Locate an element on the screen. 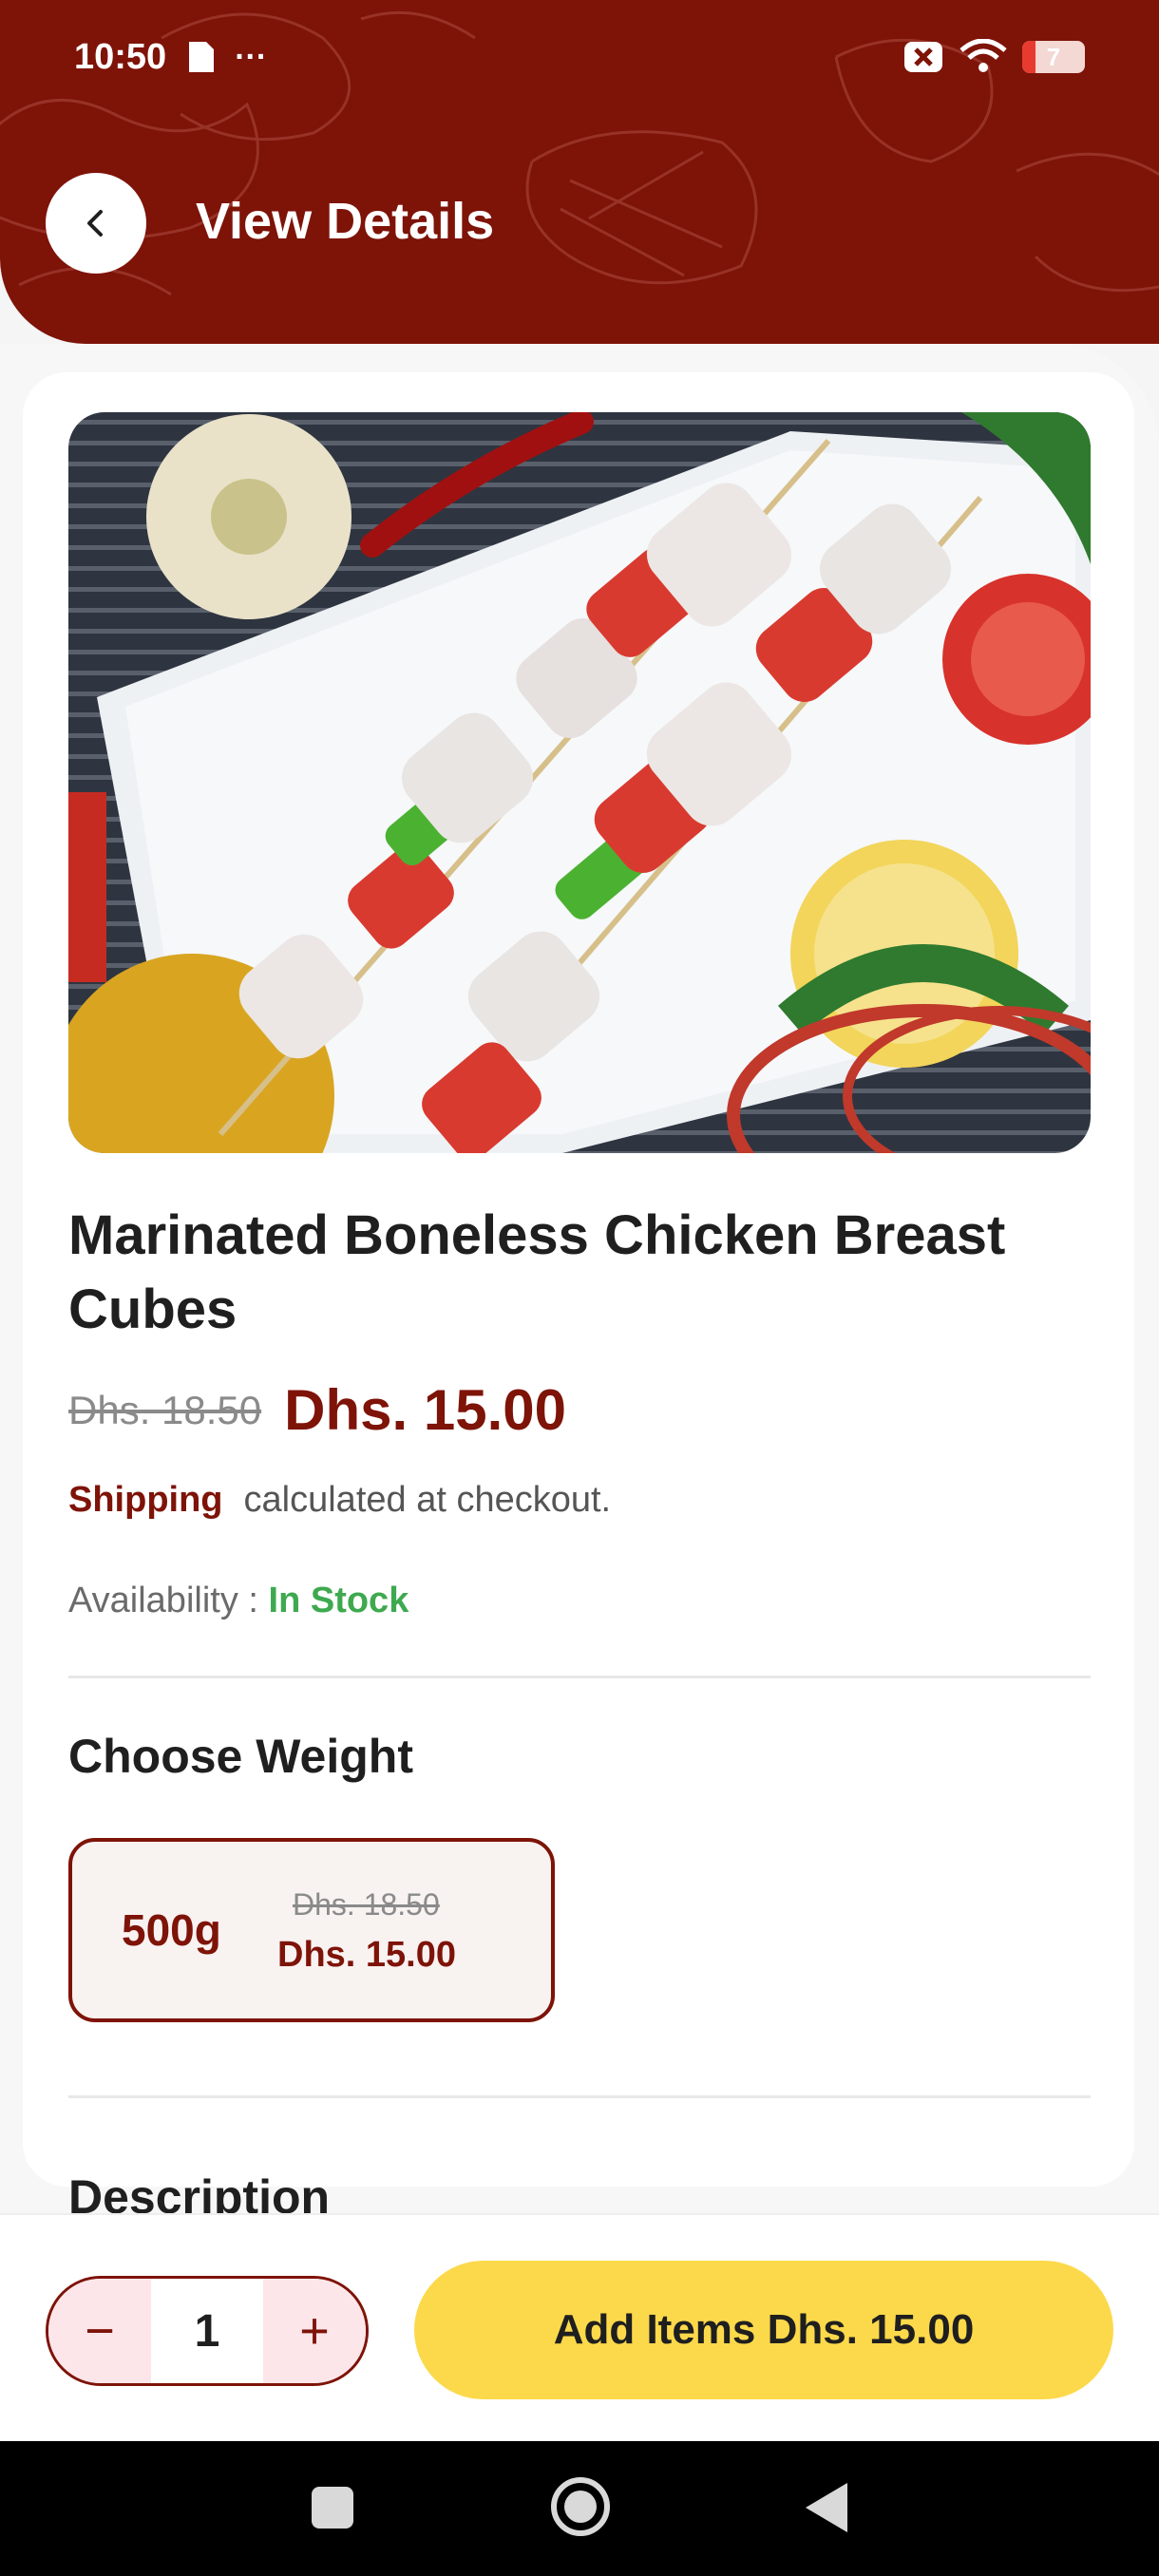 This screenshot has width=1159, height=2576. status-bar: 10:50 ··· 7 is located at coordinates (579, 56).